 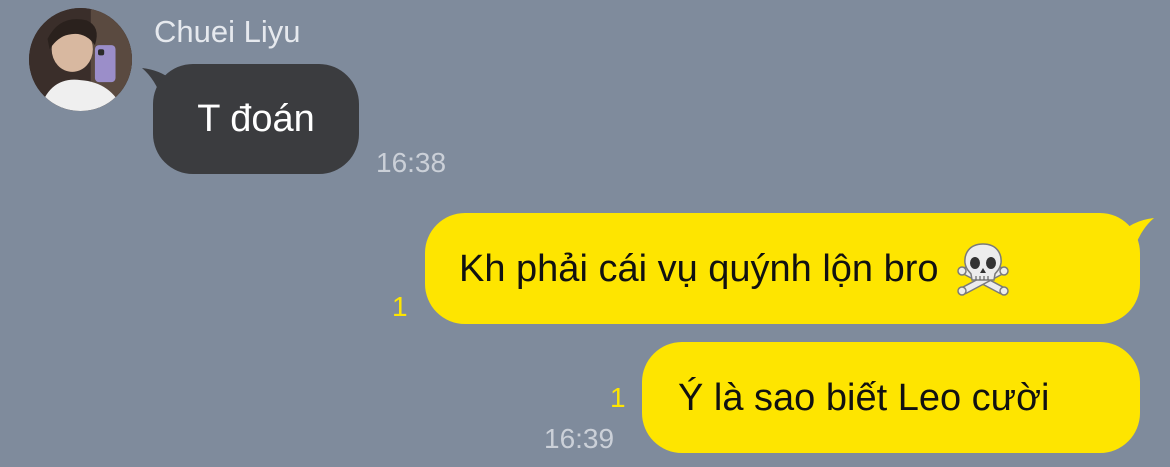 I want to click on message-text: Ý là sao biết Leo cười, so click(x=864, y=397).